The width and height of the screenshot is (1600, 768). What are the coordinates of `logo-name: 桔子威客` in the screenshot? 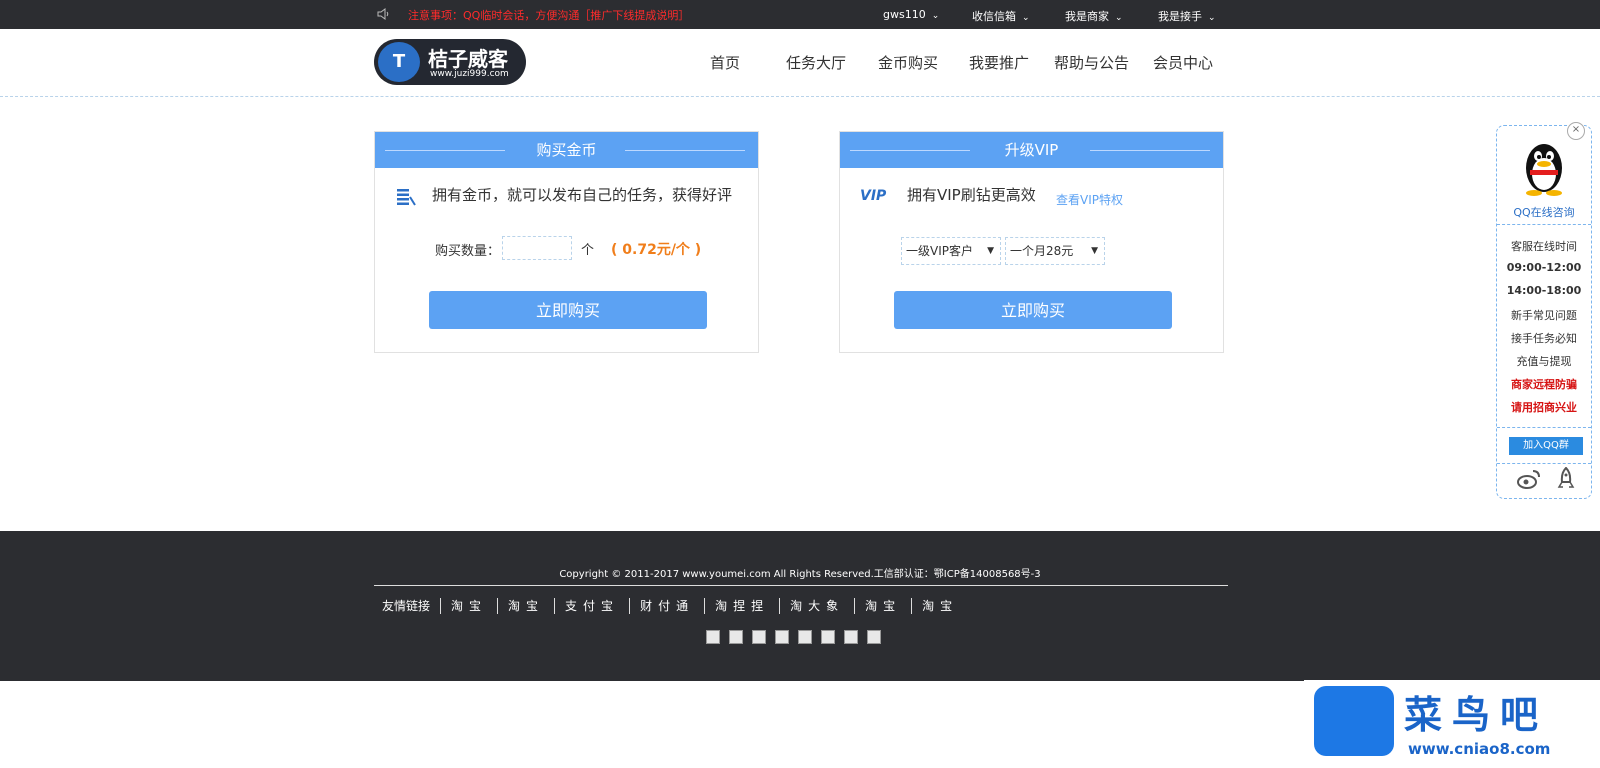 It's located at (468, 59).